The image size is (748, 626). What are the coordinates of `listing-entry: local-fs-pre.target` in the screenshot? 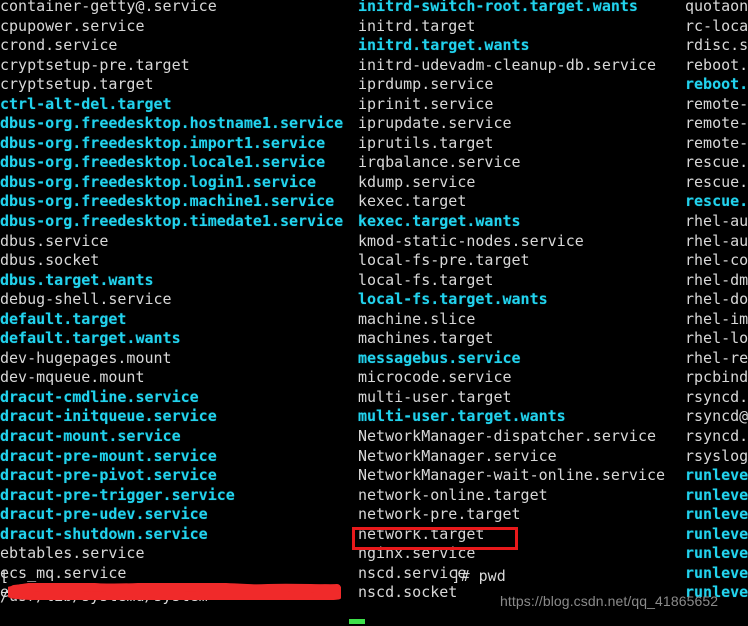 It's located at (444, 260).